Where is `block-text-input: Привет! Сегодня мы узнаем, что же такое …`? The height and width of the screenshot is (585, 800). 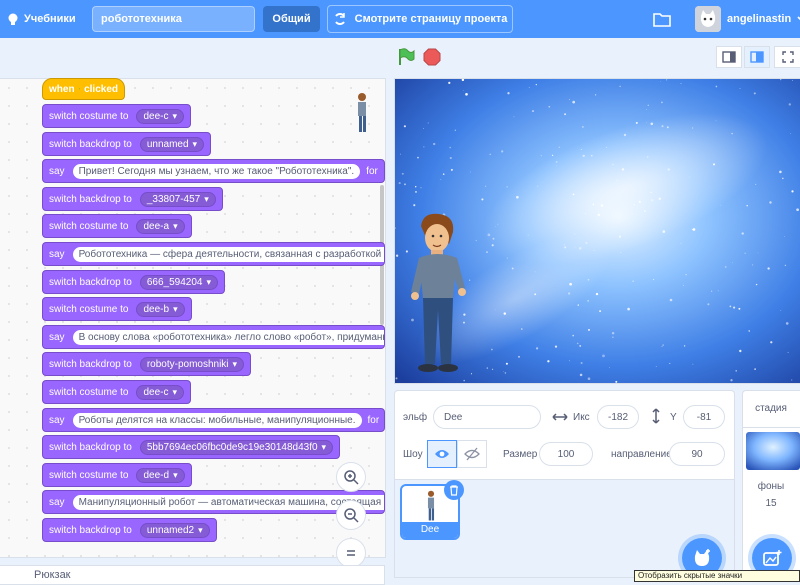 block-text-input: Привет! Сегодня мы узнаем, что же такое … is located at coordinates (216, 171).